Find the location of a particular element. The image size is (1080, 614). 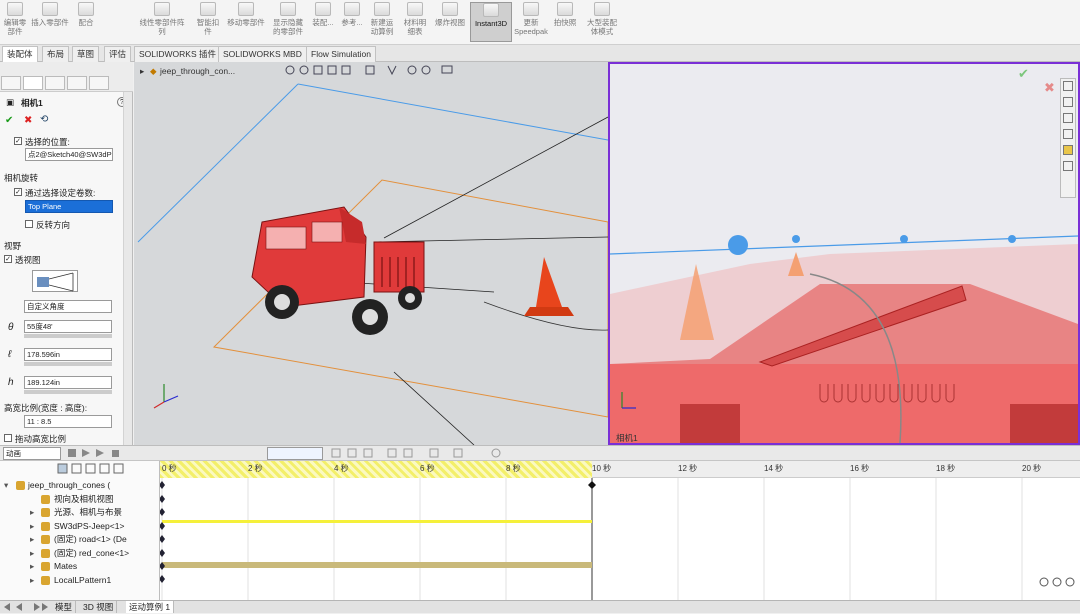

tree-row: 视向及相机视图 is located at coordinates (80, 499).